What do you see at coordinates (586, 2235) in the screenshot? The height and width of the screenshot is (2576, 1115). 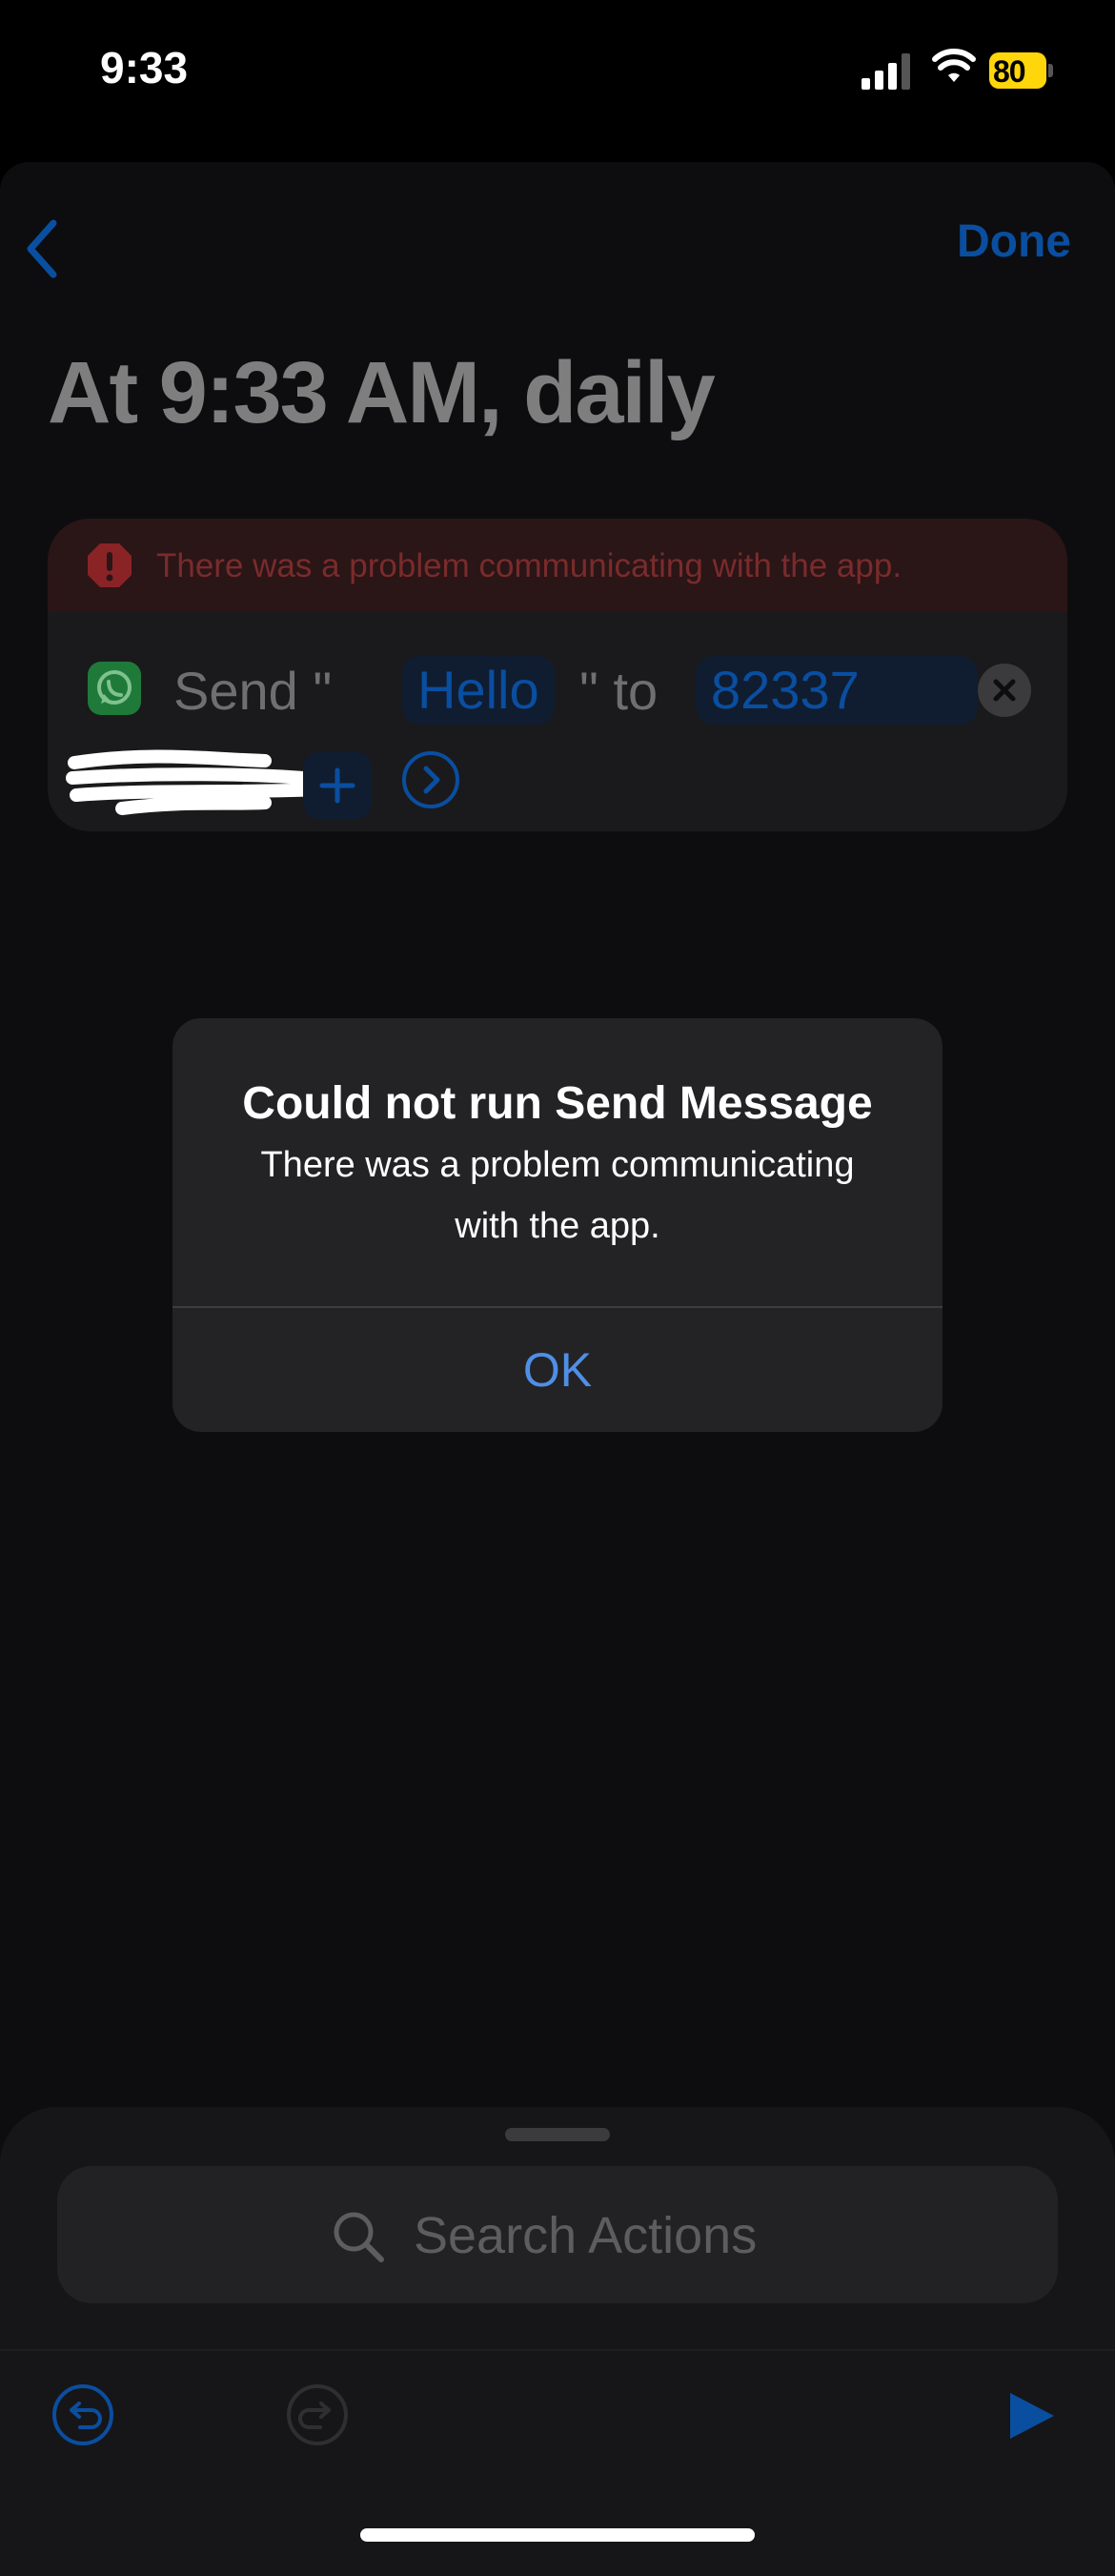 I see `search-placeholder: Search Actions` at bounding box center [586, 2235].